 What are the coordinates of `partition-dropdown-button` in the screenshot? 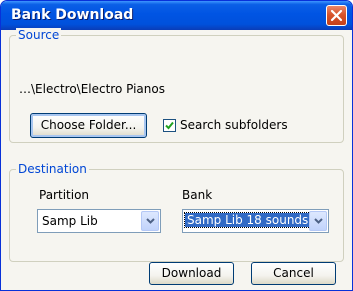 It's located at (150, 221).